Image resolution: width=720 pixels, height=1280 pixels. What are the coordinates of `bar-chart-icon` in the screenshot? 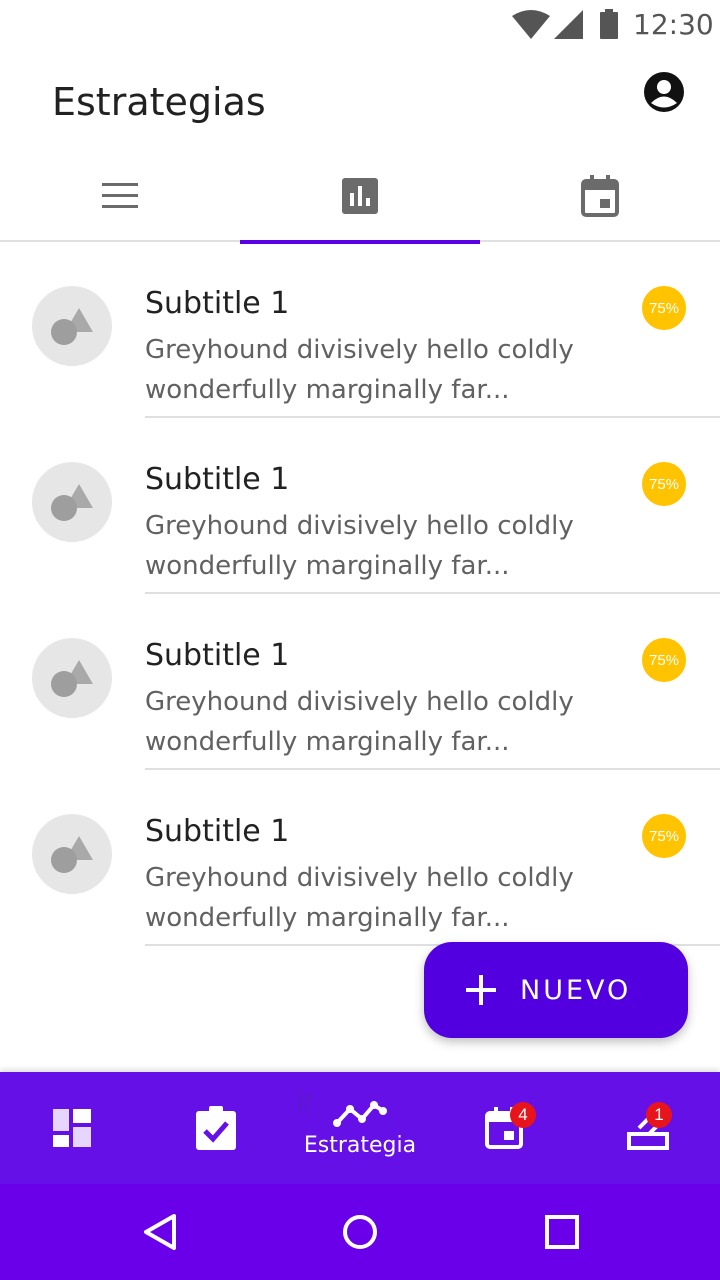 It's located at (360, 196).